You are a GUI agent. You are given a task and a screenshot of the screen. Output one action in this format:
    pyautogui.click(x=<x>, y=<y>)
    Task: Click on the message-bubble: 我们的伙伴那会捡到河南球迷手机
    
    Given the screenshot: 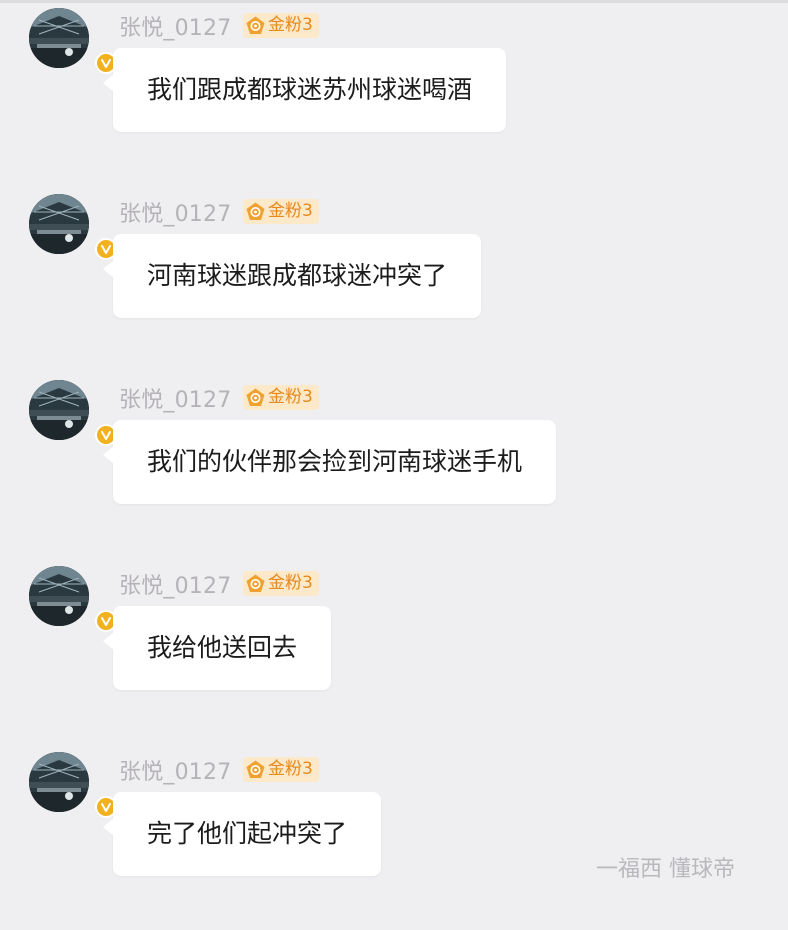 What is the action you would take?
    pyautogui.click(x=329, y=462)
    